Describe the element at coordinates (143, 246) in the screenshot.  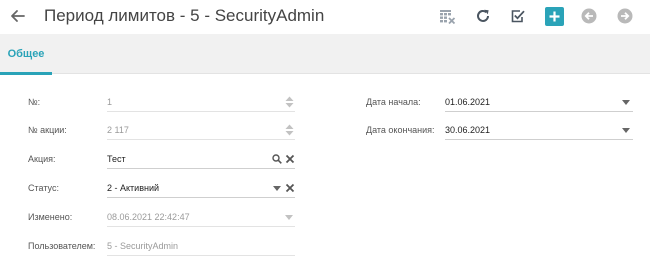
I see `user-value: 5 - SecurityAdmin` at that location.